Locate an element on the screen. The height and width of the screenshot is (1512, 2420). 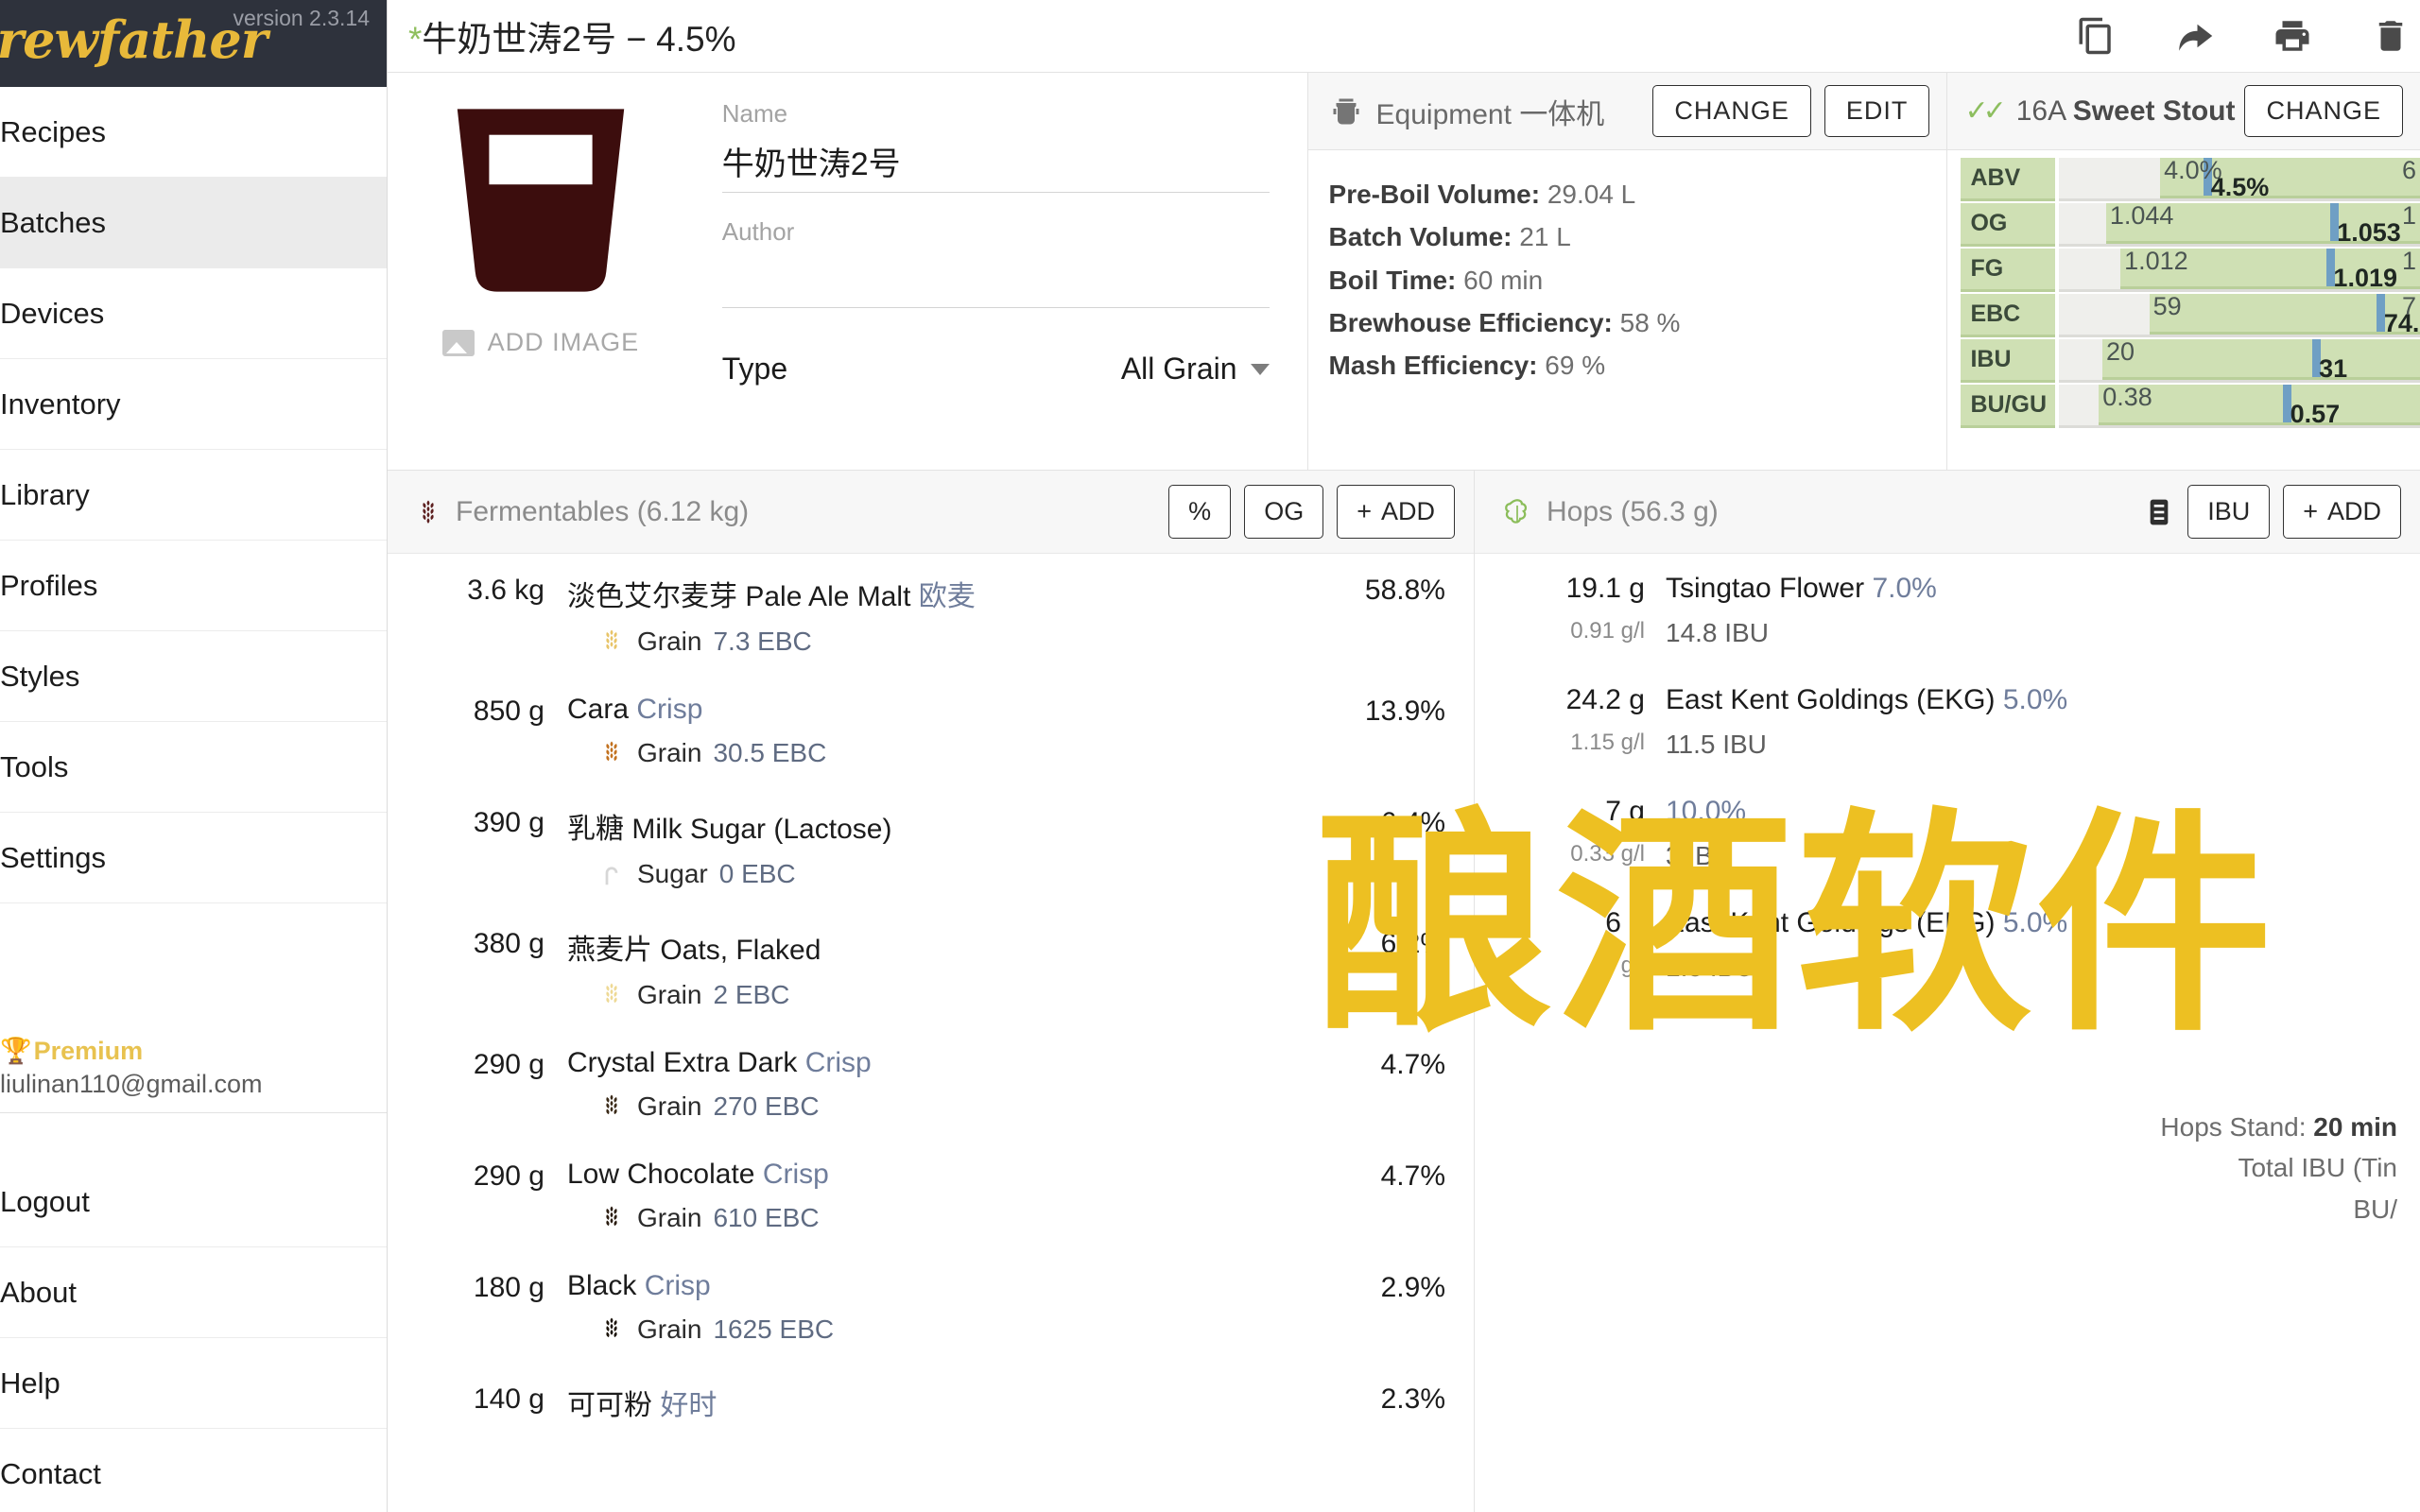
fermentable-detail: Grain 30.5 EBC is located at coordinates (926, 753).